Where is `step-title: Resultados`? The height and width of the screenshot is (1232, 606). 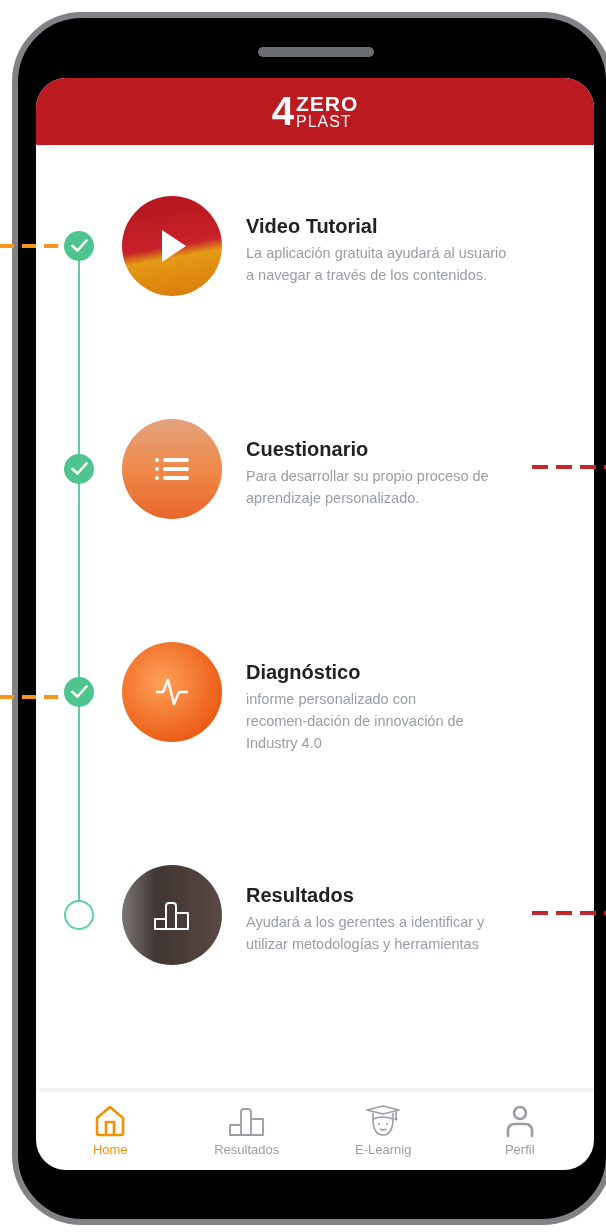 step-title: Resultados is located at coordinates (300, 894).